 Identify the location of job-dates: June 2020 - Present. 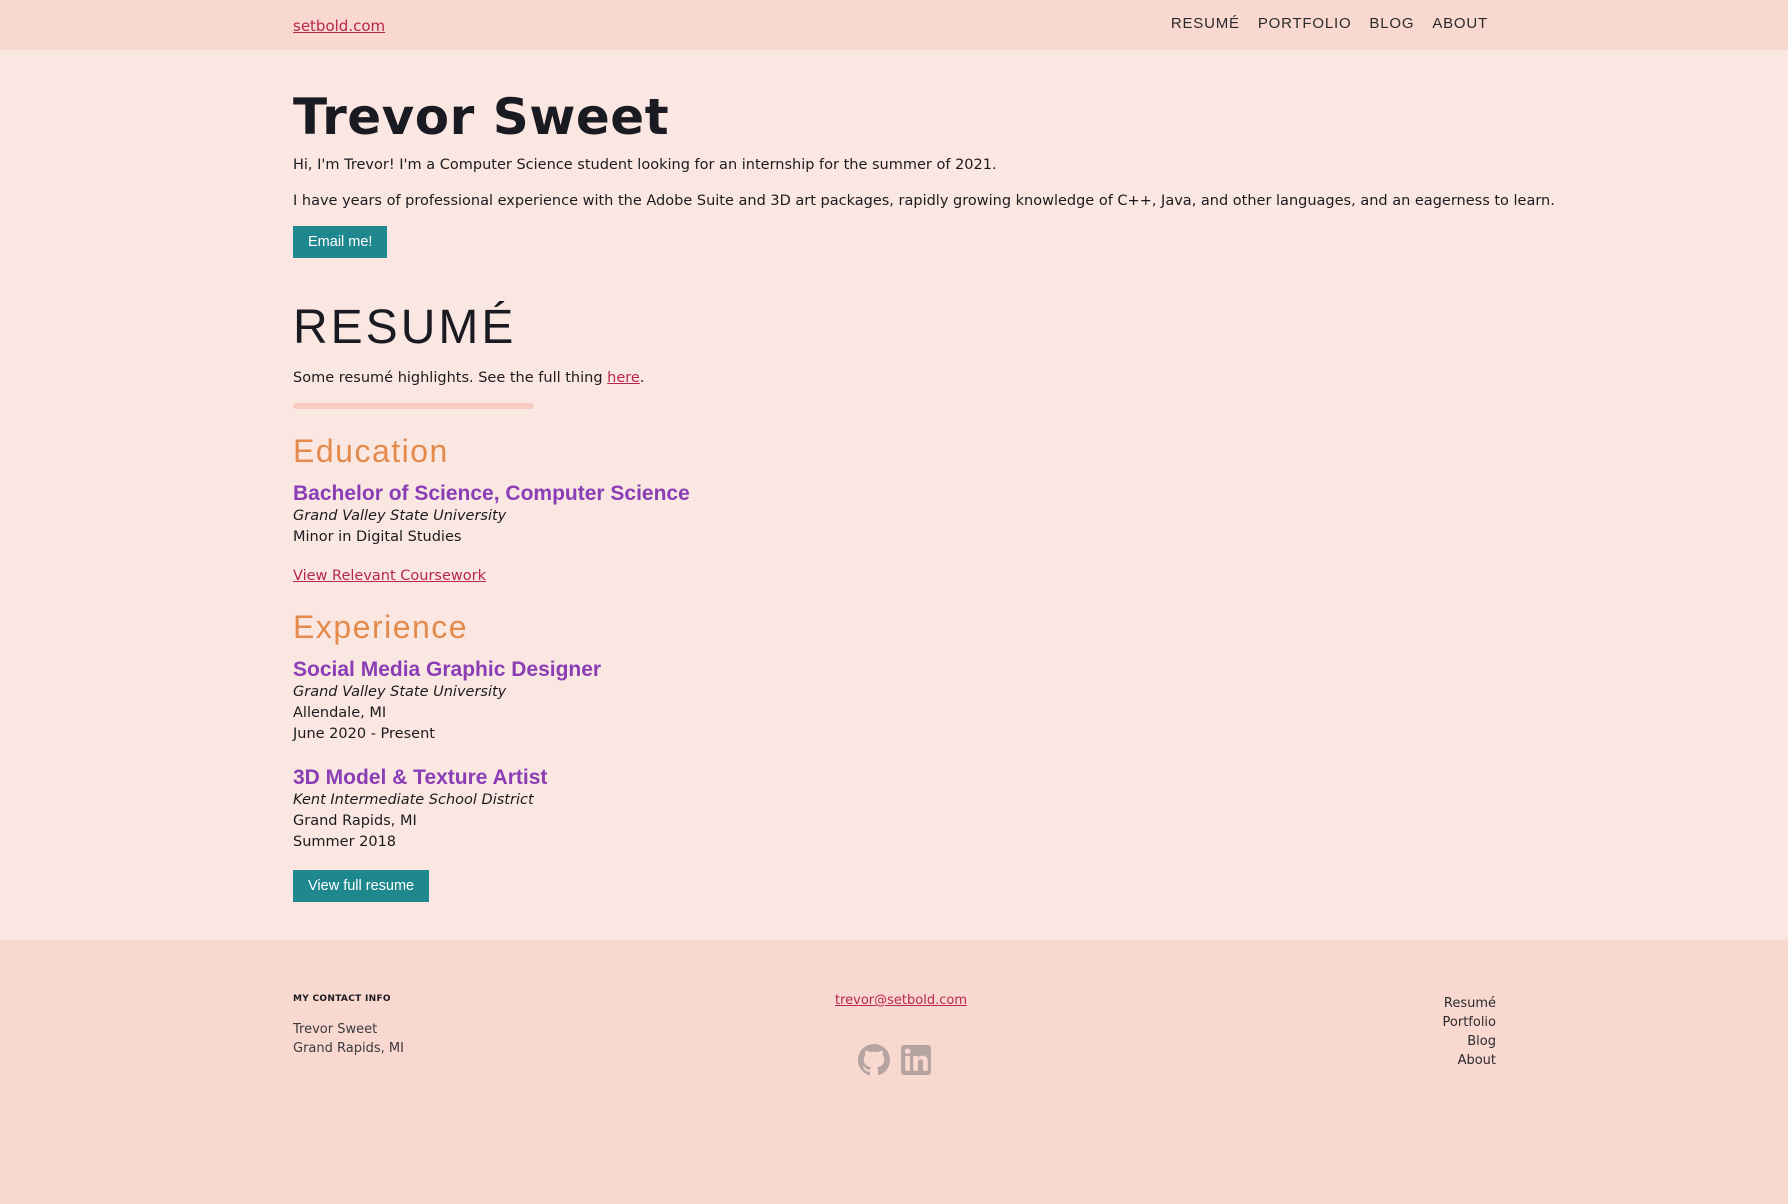
(364, 734).